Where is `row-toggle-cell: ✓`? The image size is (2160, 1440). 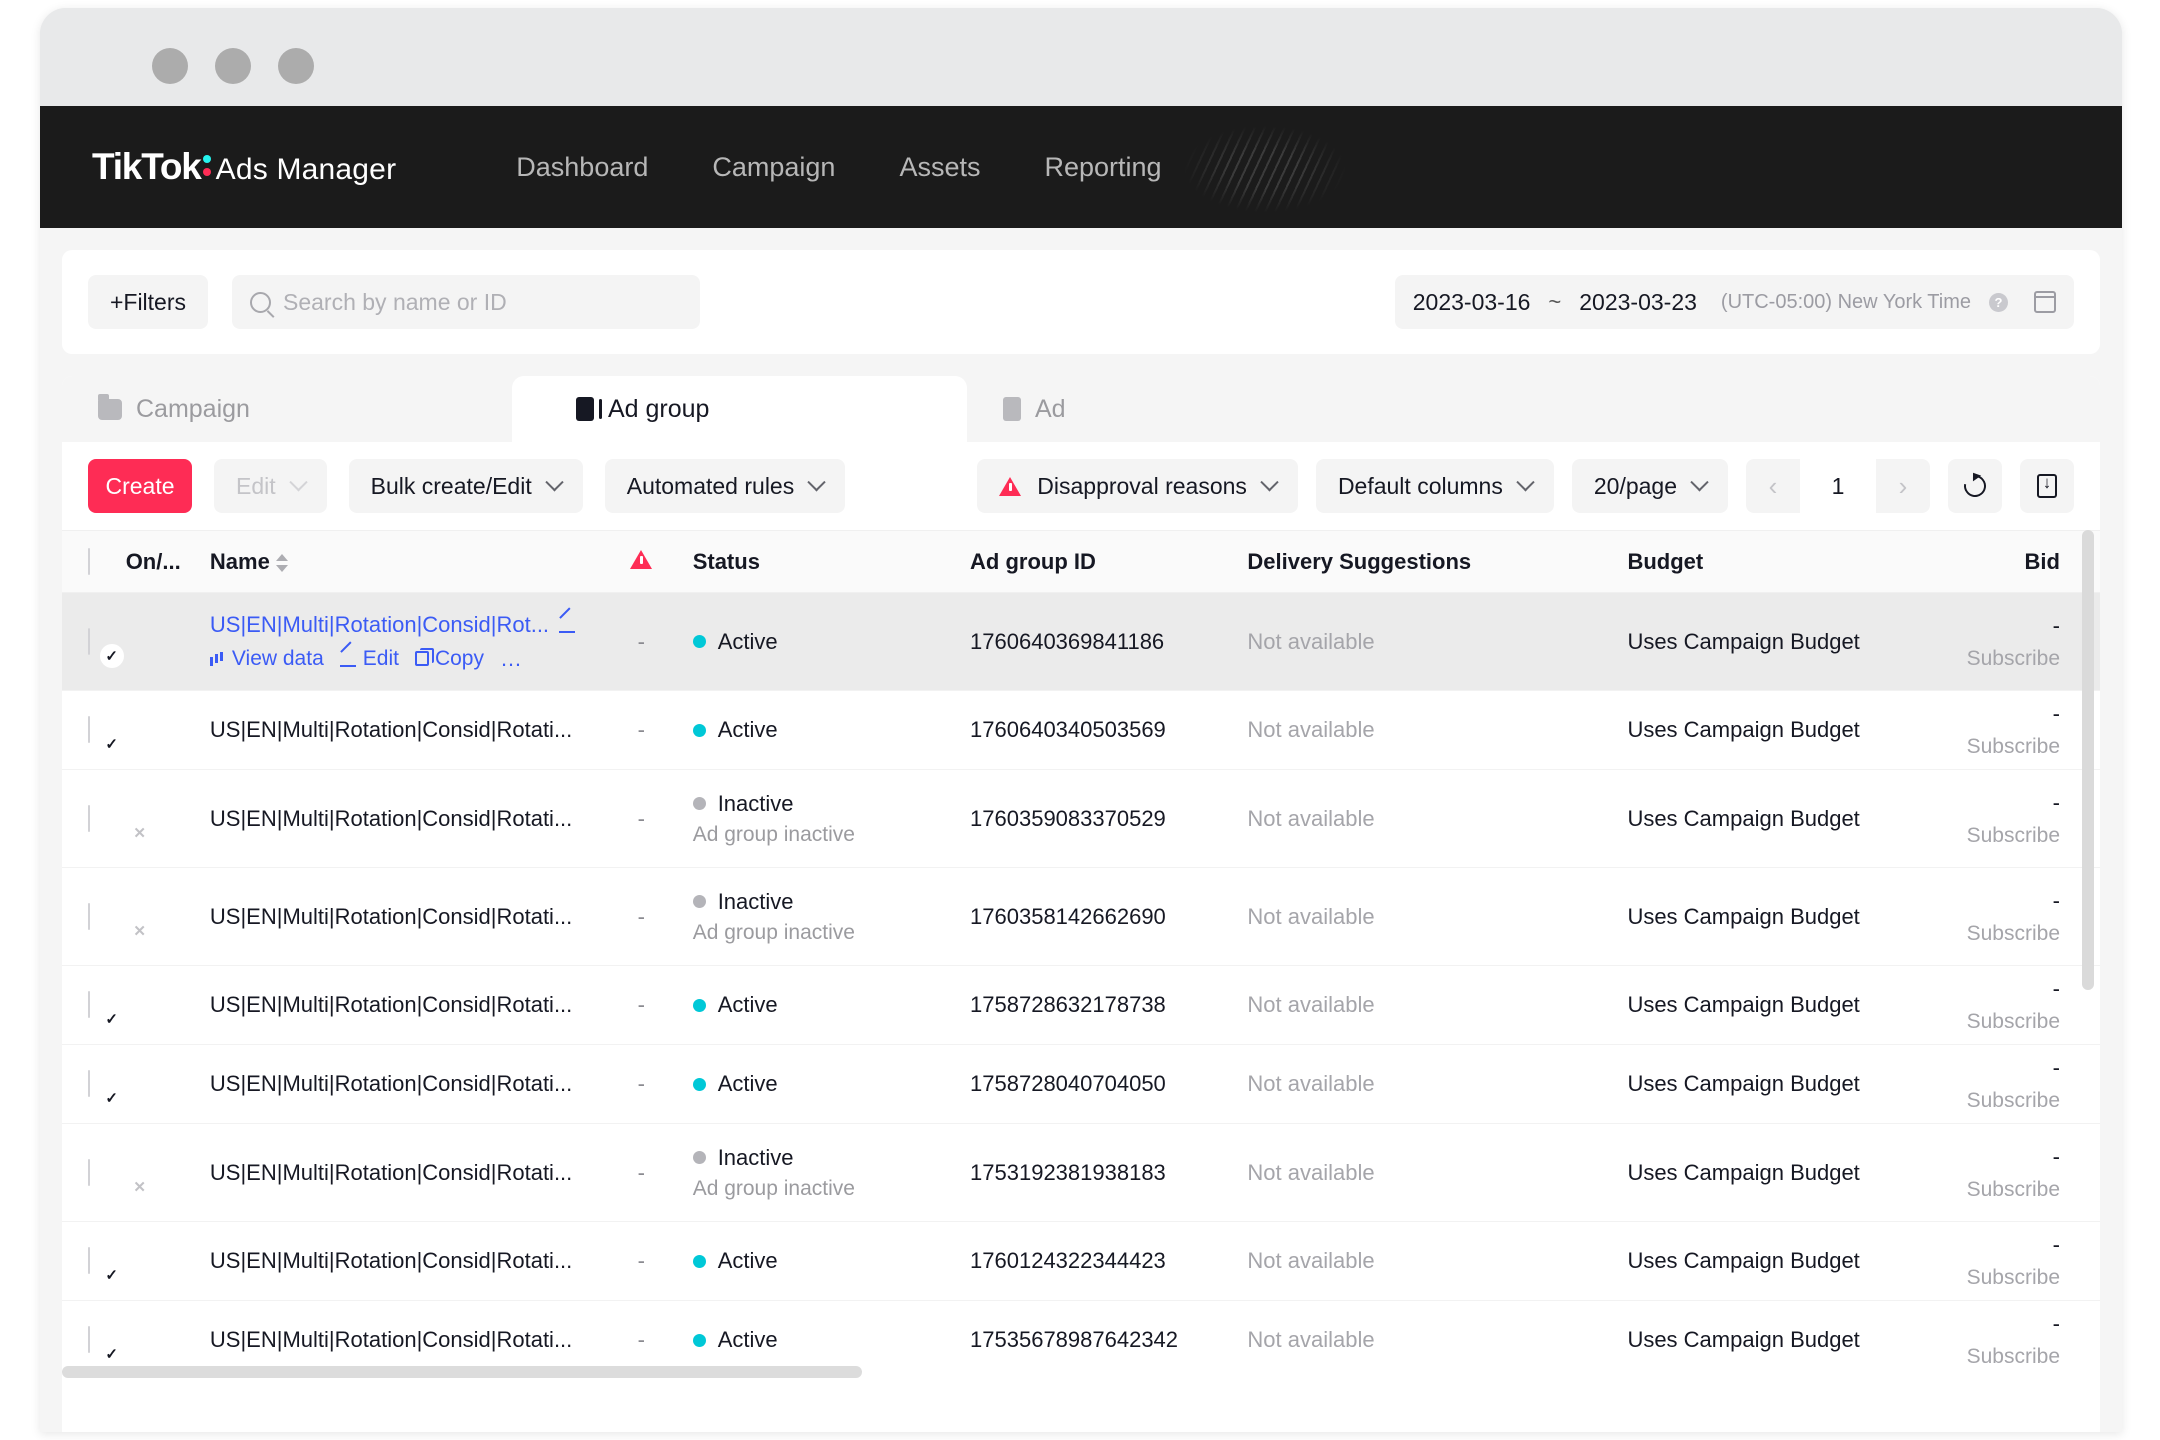 row-toggle-cell: ✓ is located at coordinates (154, 730).